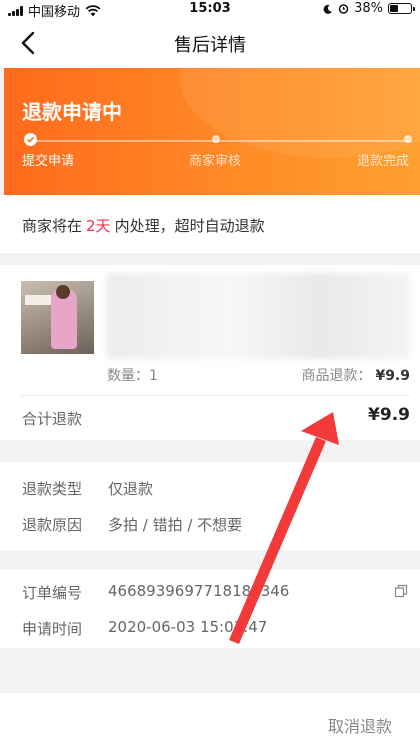 Image resolution: width=420 pixels, height=737 pixels. Describe the element at coordinates (175, 525) in the screenshot. I see `refund-reason-value: 多拍 / 错拍 / 不想要` at that location.